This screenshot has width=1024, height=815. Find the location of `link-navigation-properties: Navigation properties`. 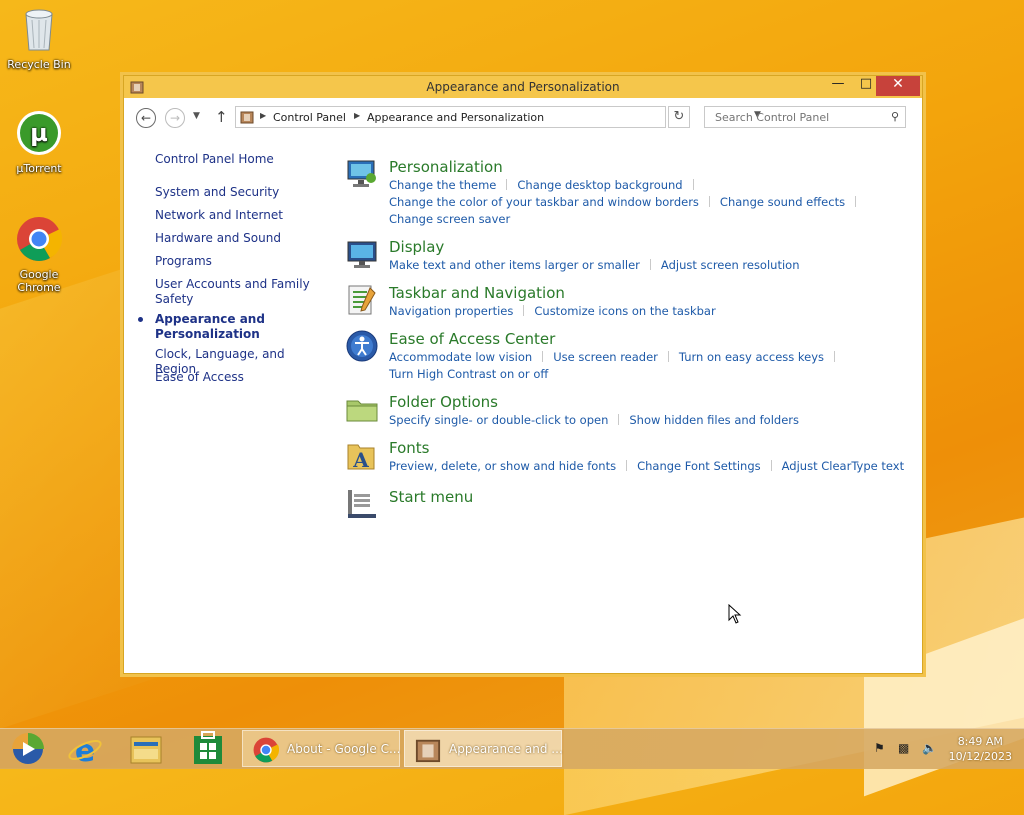

link-navigation-properties: Navigation properties is located at coordinates (451, 311).